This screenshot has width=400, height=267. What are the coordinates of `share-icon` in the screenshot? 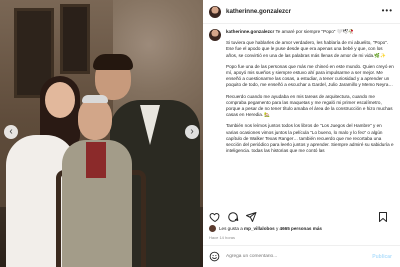 It's located at (251, 217).